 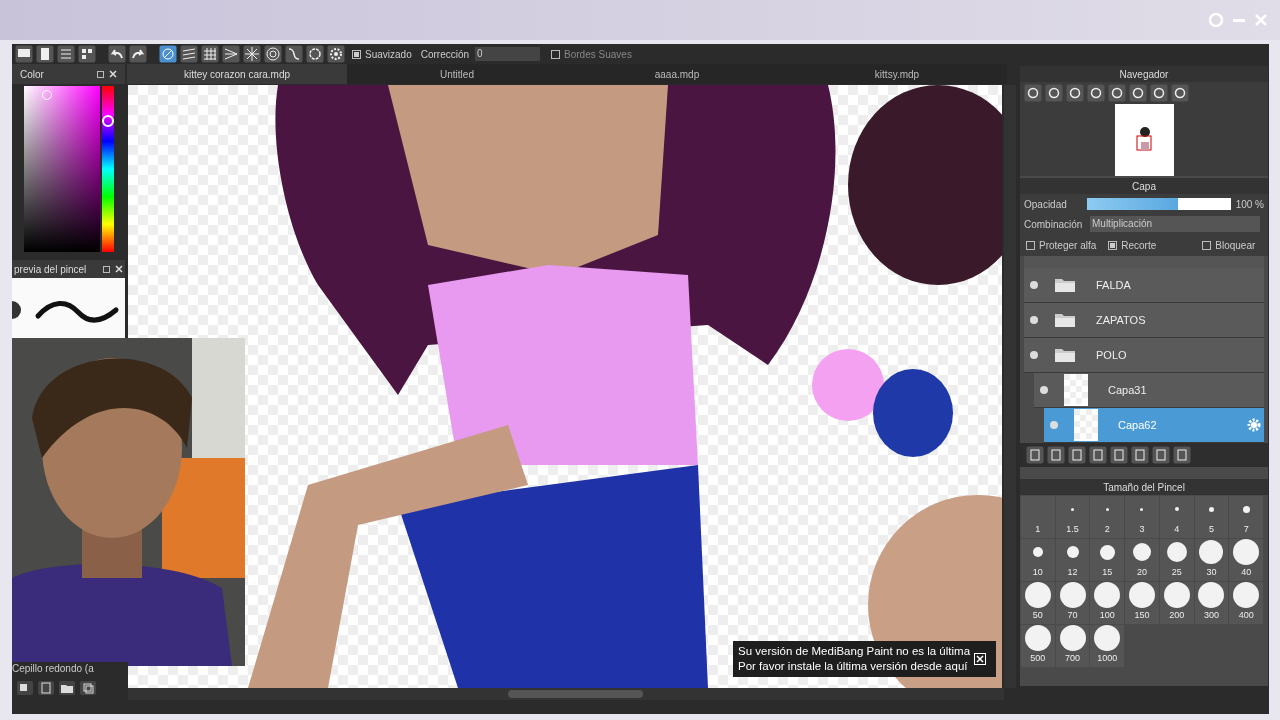 What do you see at coordinates (210, 54) in the screenshot?
I see `crosshatch-icon` at bounding box center [210, 54].